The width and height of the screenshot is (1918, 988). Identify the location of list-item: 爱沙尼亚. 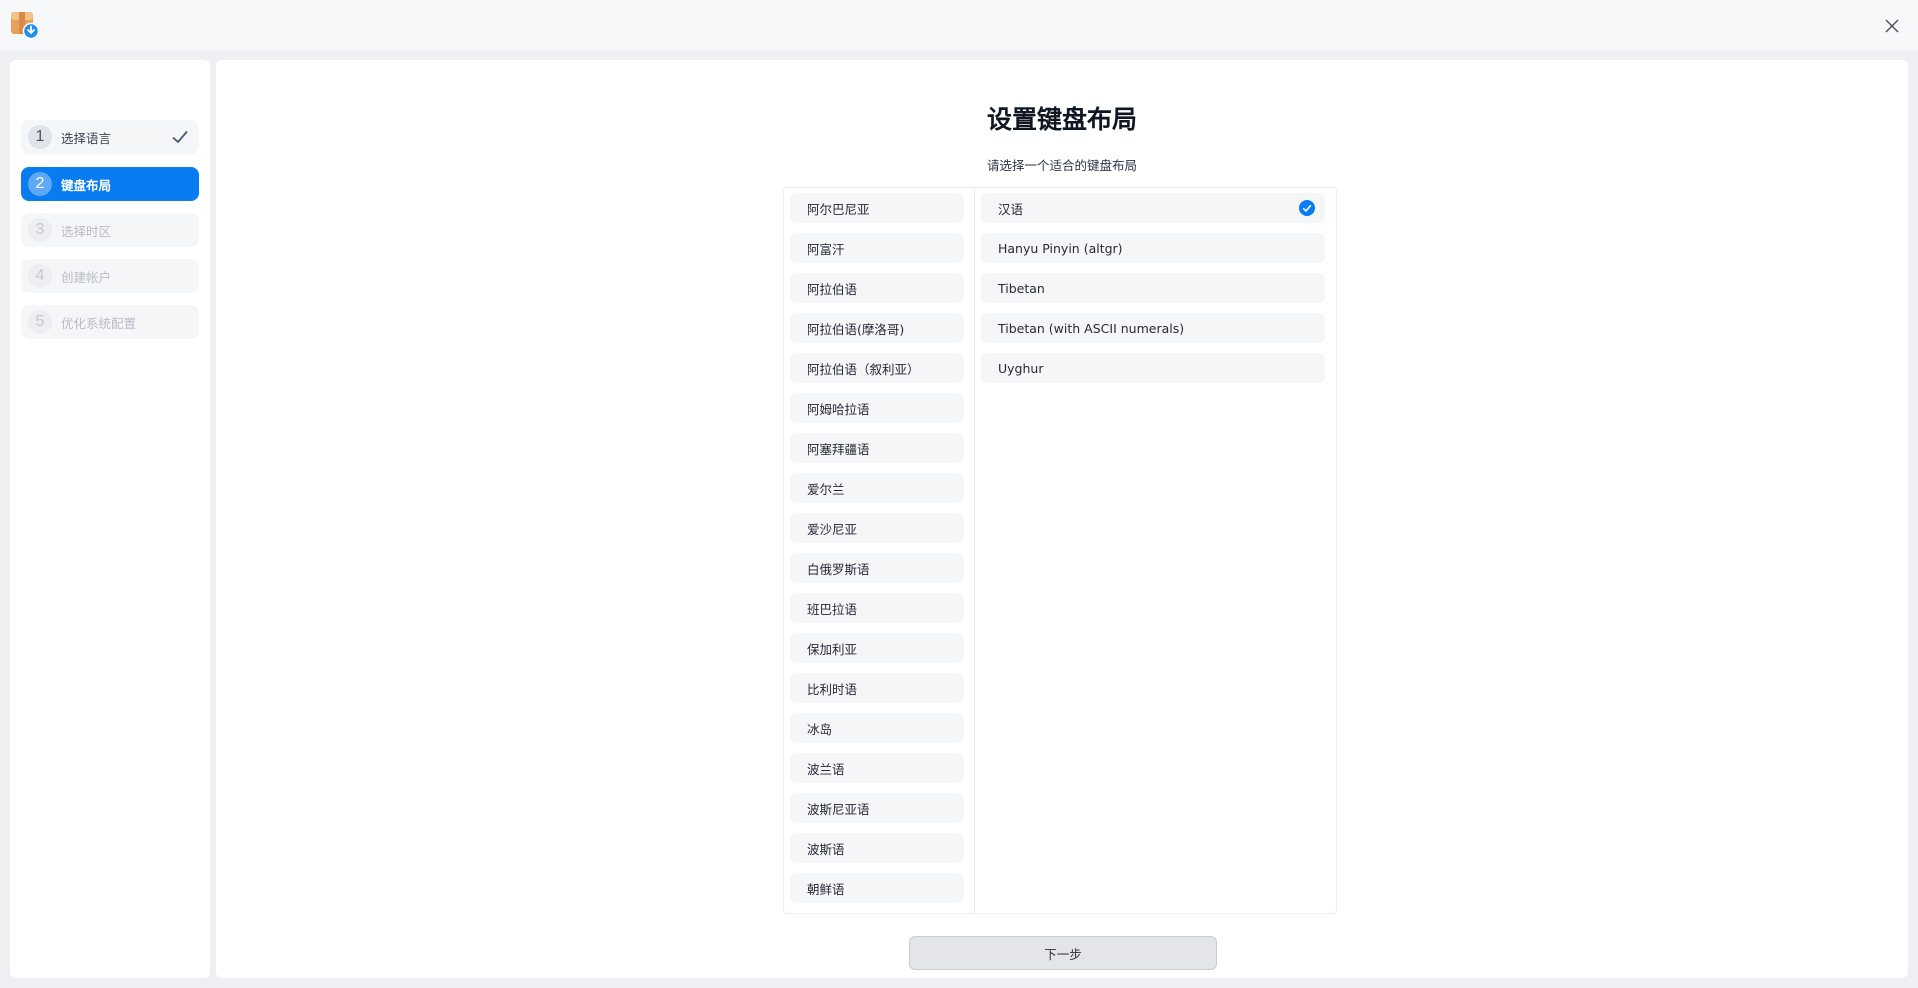
(877, 528).